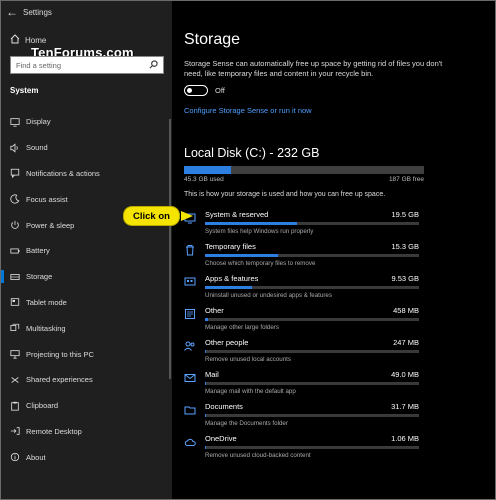 This screenshot has width=496, height=500. Describe the element at coordinates (50, 225) in the screenshot. I see `sidebar-item-label: Power & sleep` at that location.